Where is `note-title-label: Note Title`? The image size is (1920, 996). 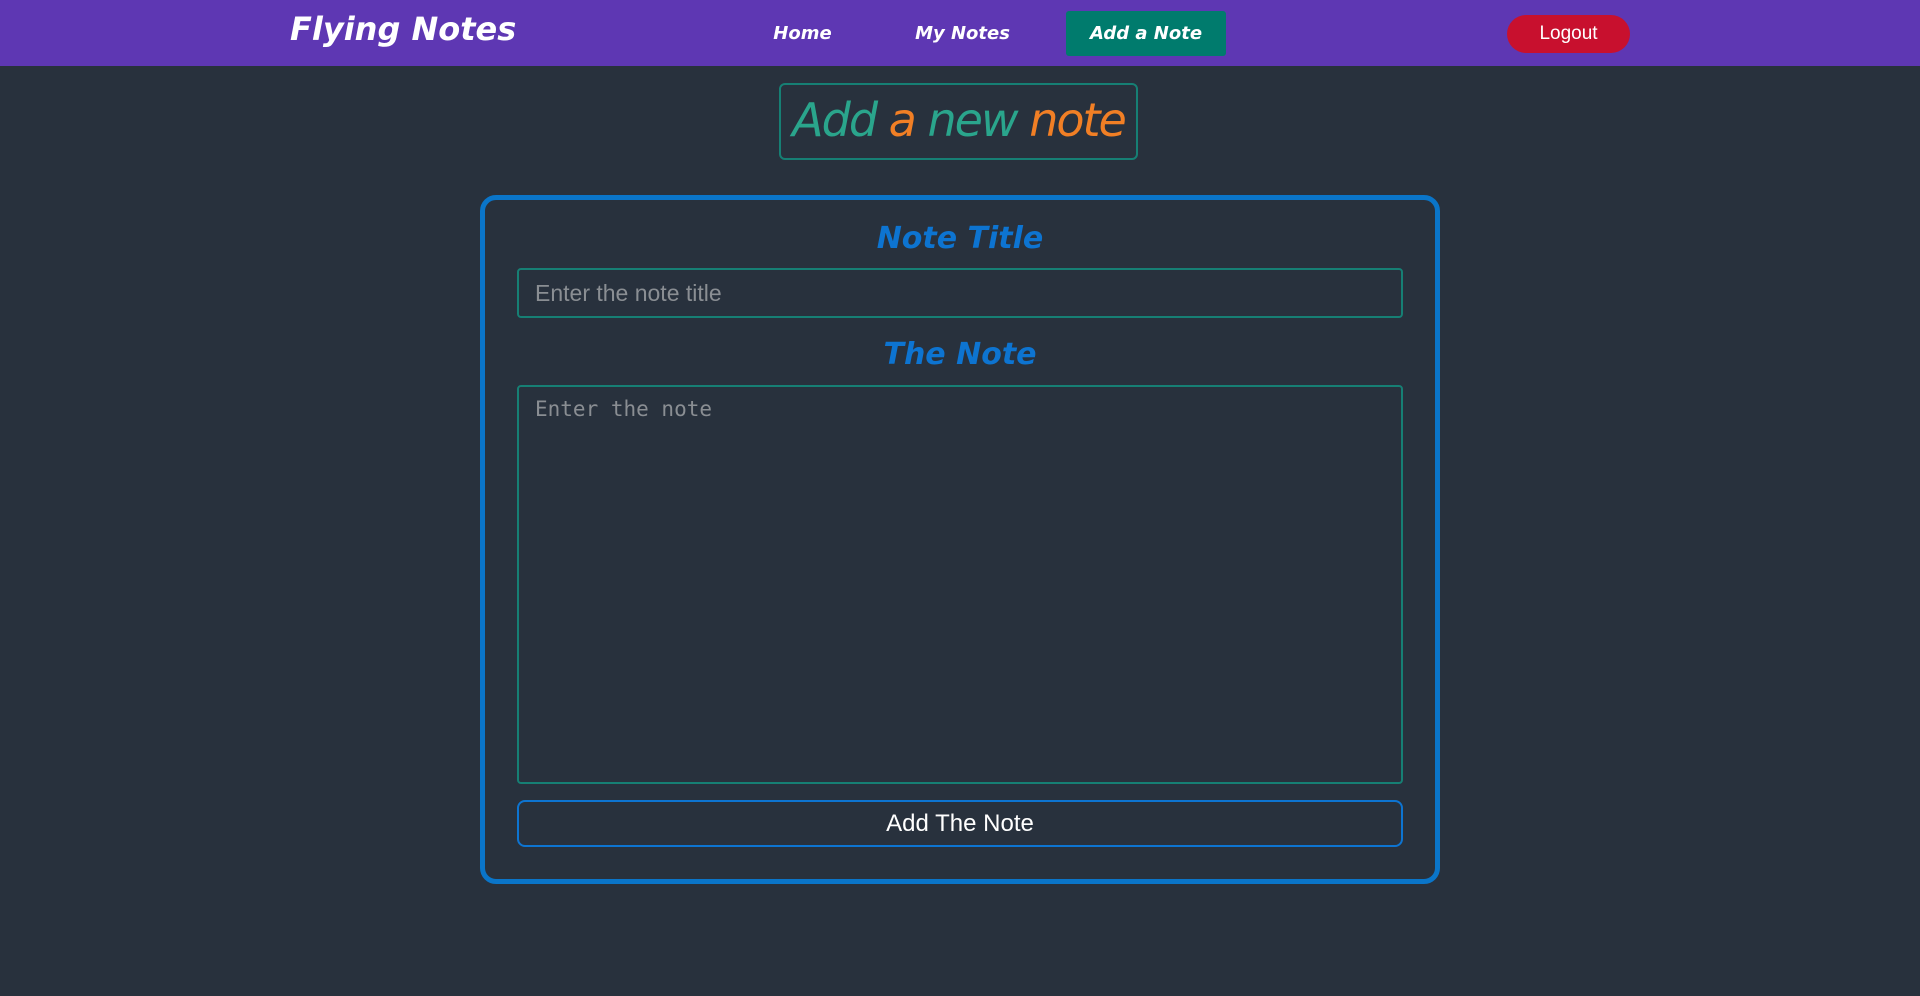
note-title-label: Note Title is located at coordinates (960, 238).